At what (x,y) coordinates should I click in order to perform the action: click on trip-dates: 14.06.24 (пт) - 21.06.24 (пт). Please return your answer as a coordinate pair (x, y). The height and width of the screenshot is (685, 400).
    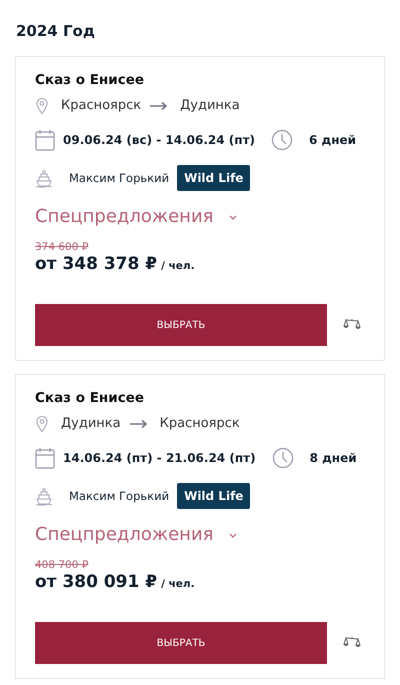
    Looking at the image, I should click on (159, 458).